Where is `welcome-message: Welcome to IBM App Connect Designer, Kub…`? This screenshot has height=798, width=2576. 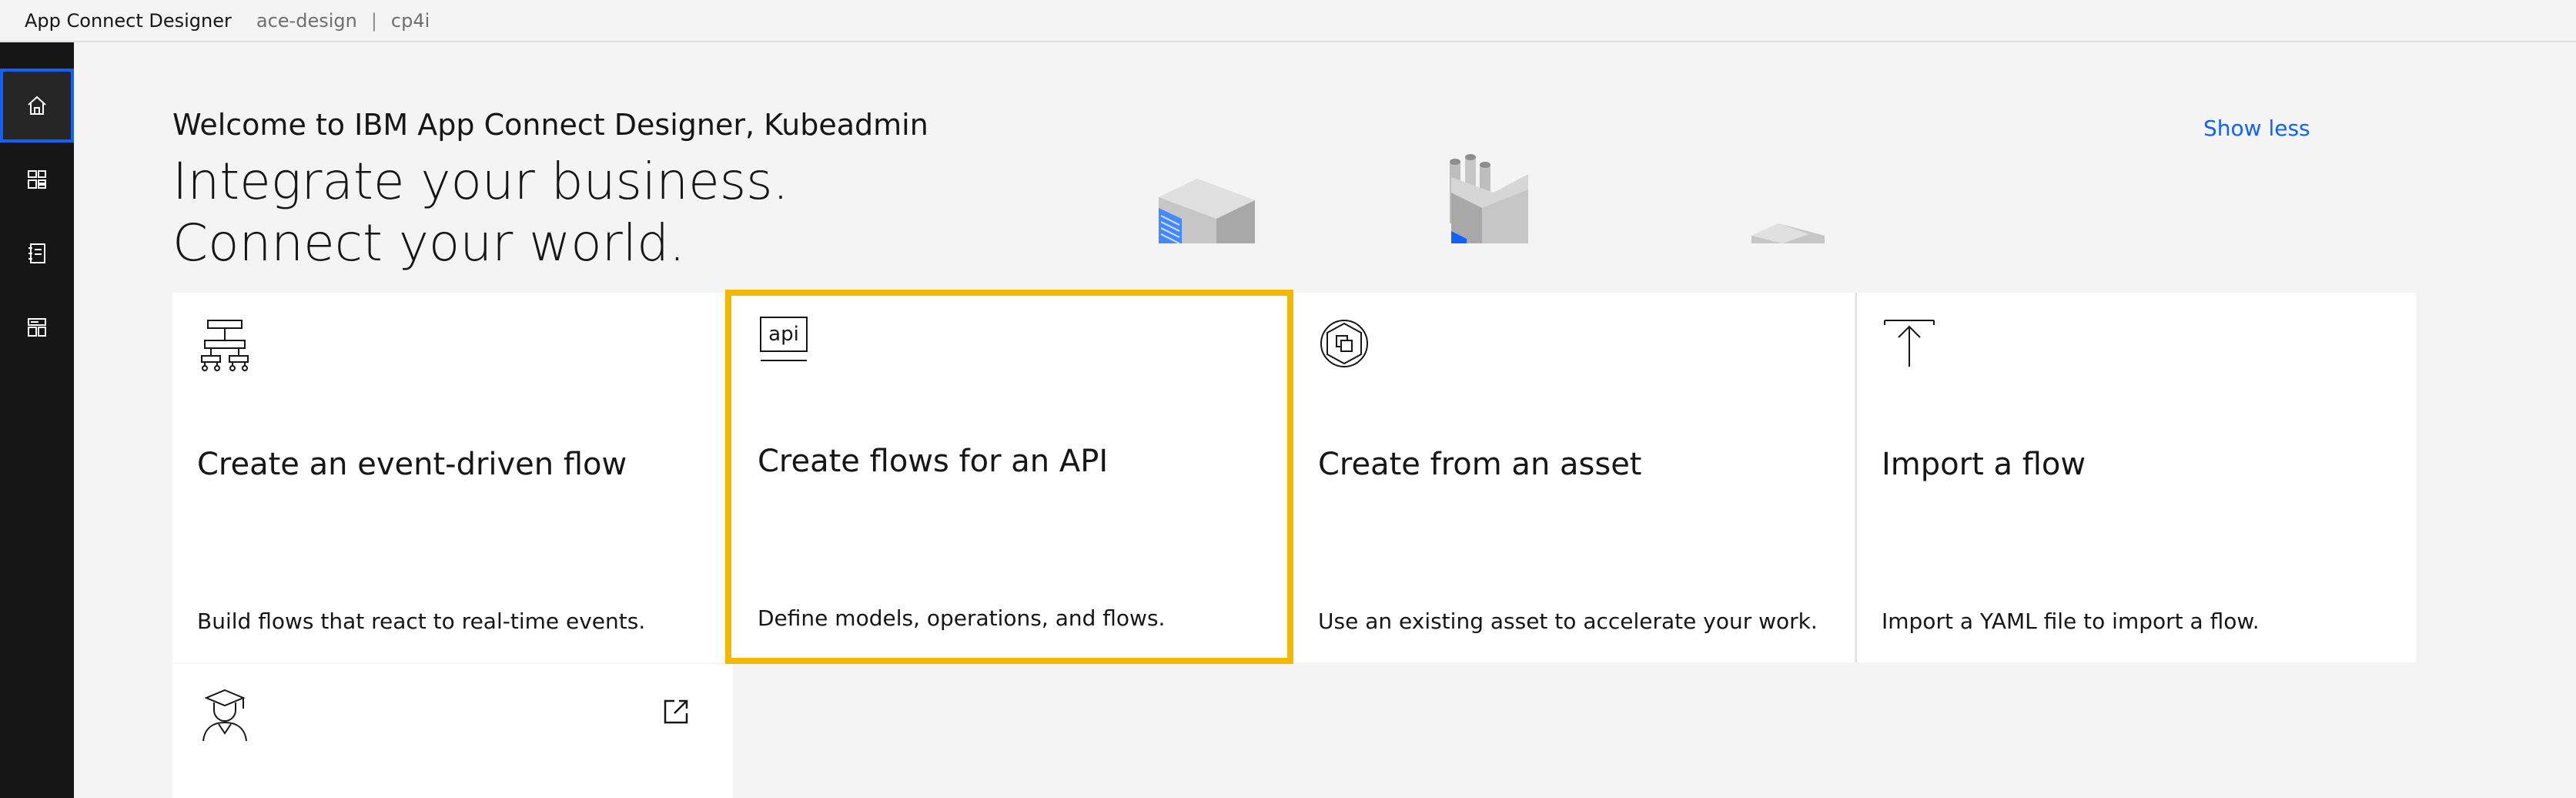
welcome-message: Welcome to IBM App Connect Designer, Kub… is located at coordinates (550, 125).